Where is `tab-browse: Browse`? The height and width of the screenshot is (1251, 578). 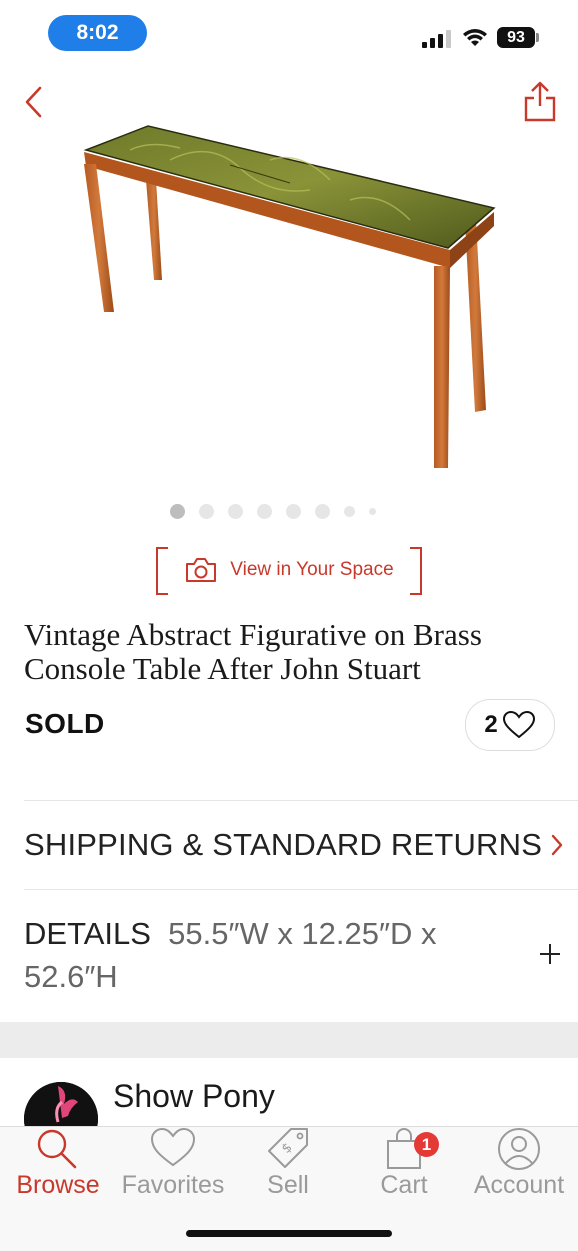 tab-browse: Browse is located at coordinates (58, 1172).